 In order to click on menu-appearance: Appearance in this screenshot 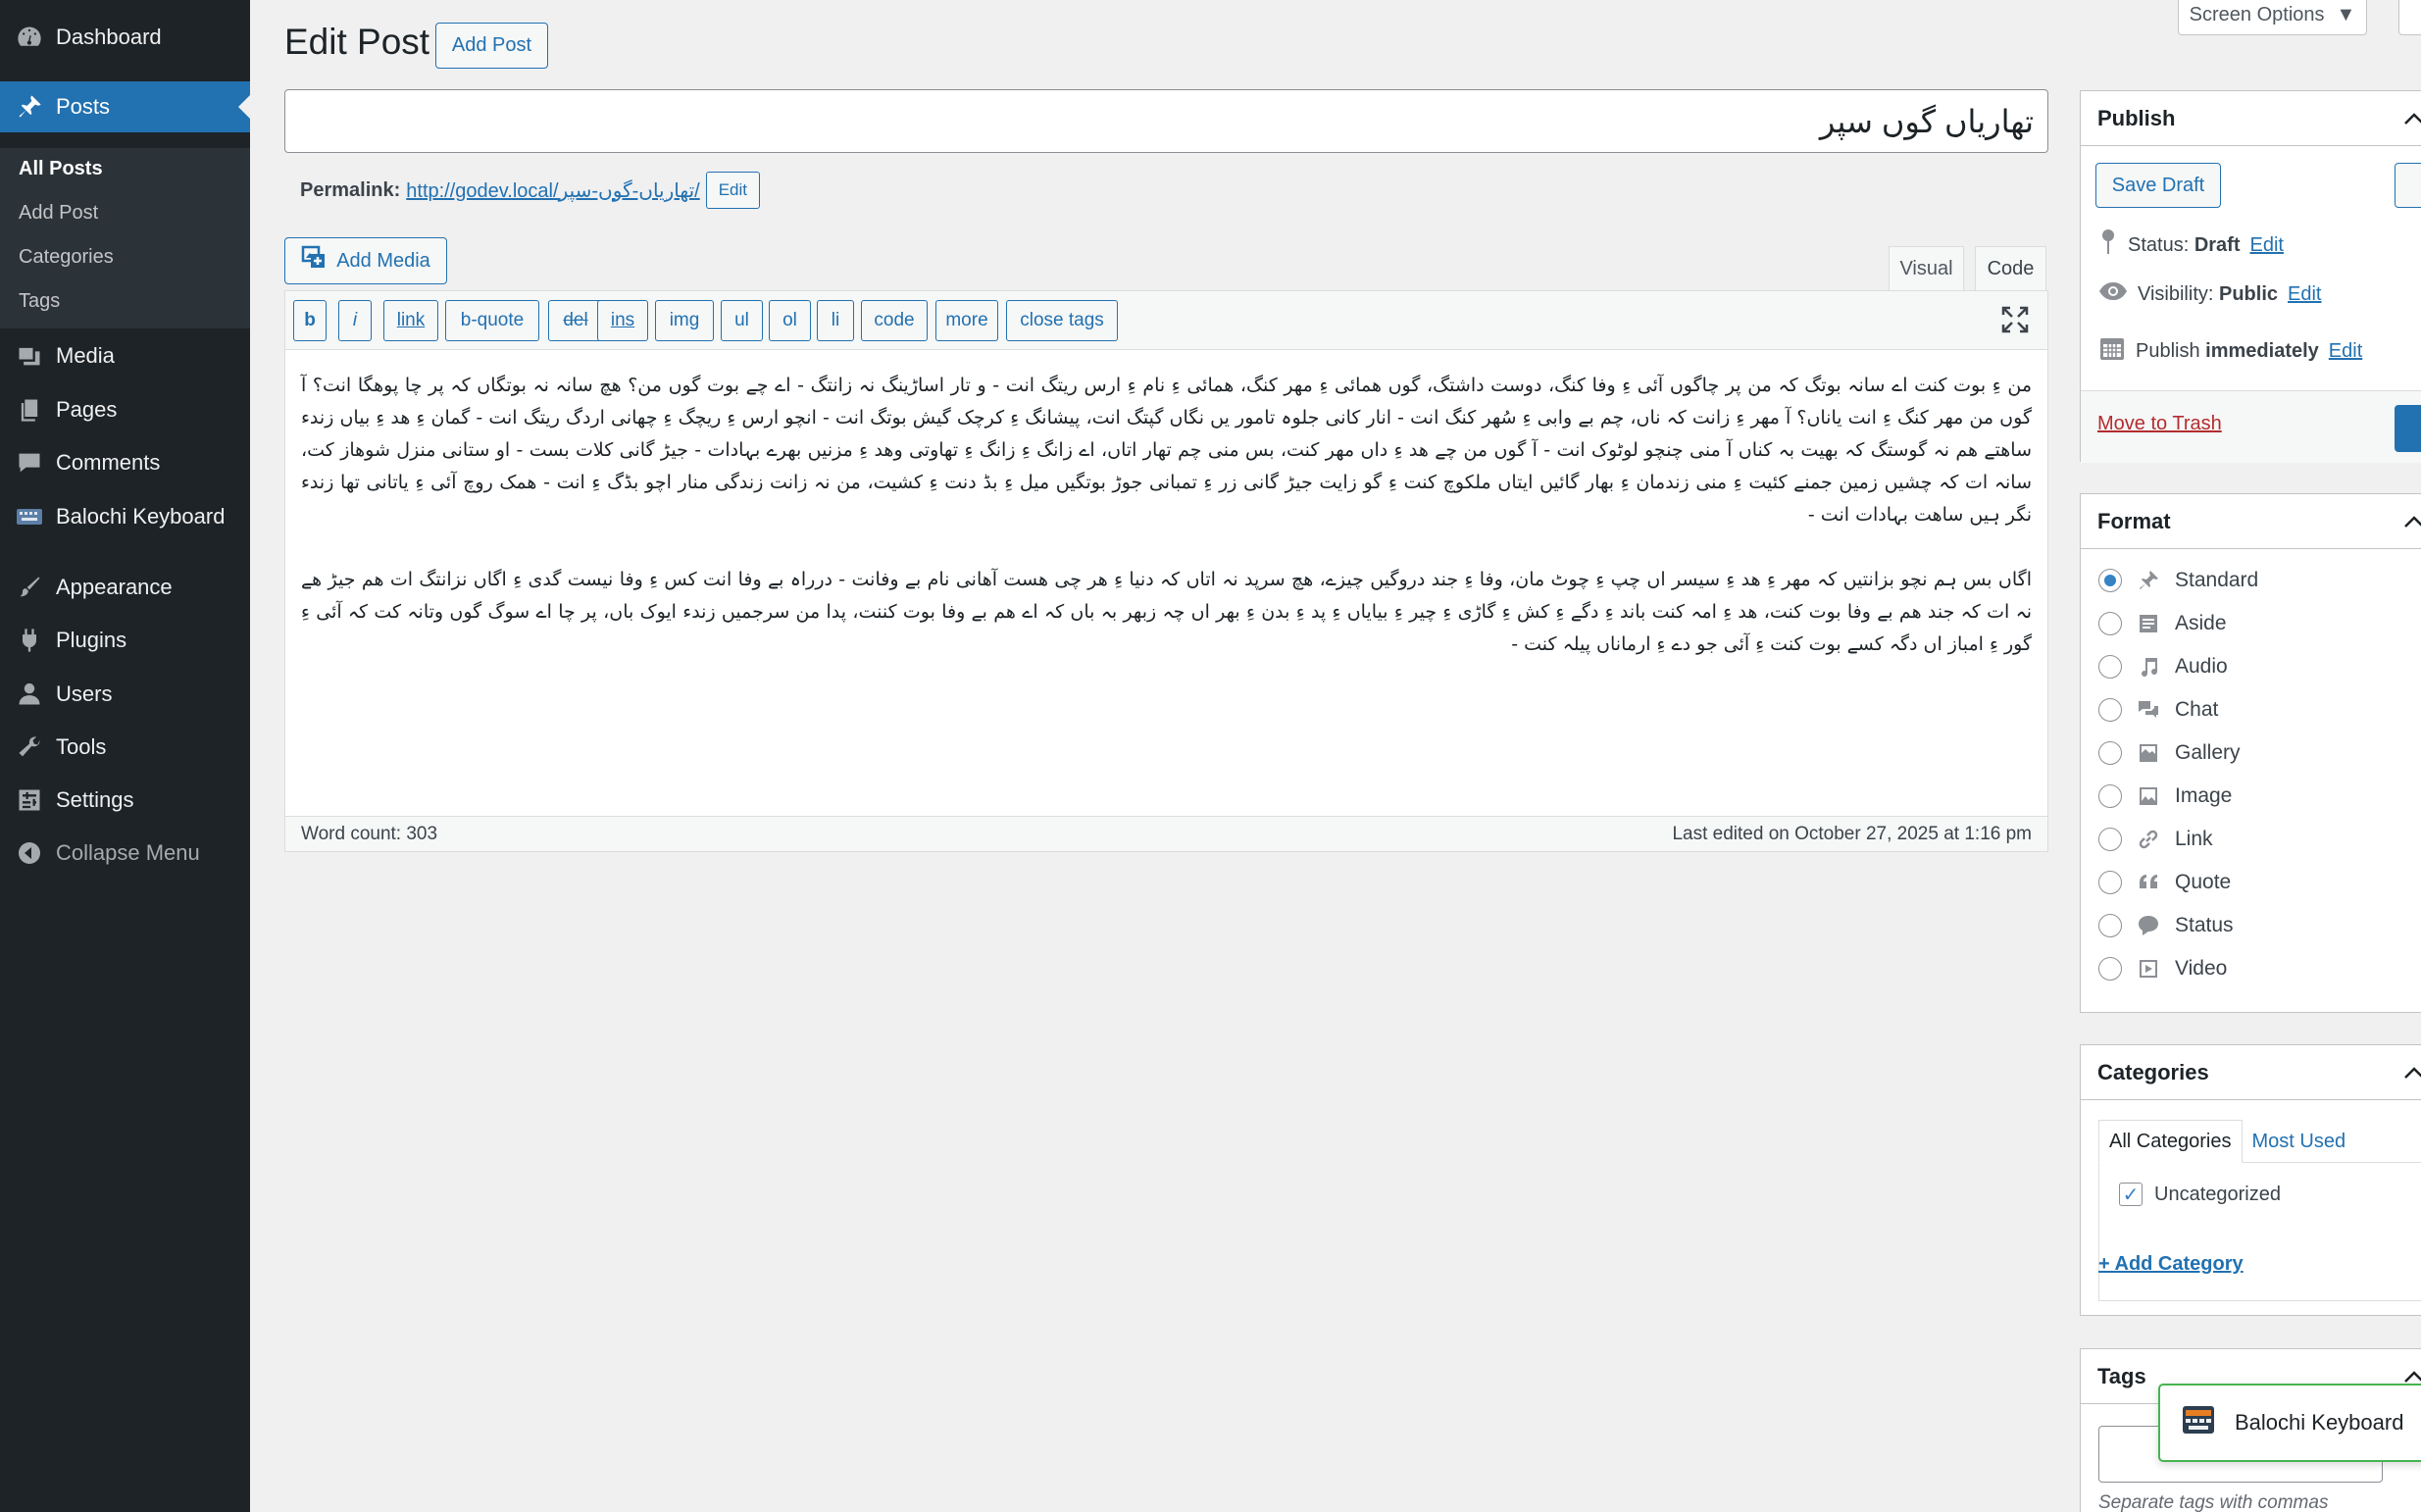, I will do `click(125, 587)`.